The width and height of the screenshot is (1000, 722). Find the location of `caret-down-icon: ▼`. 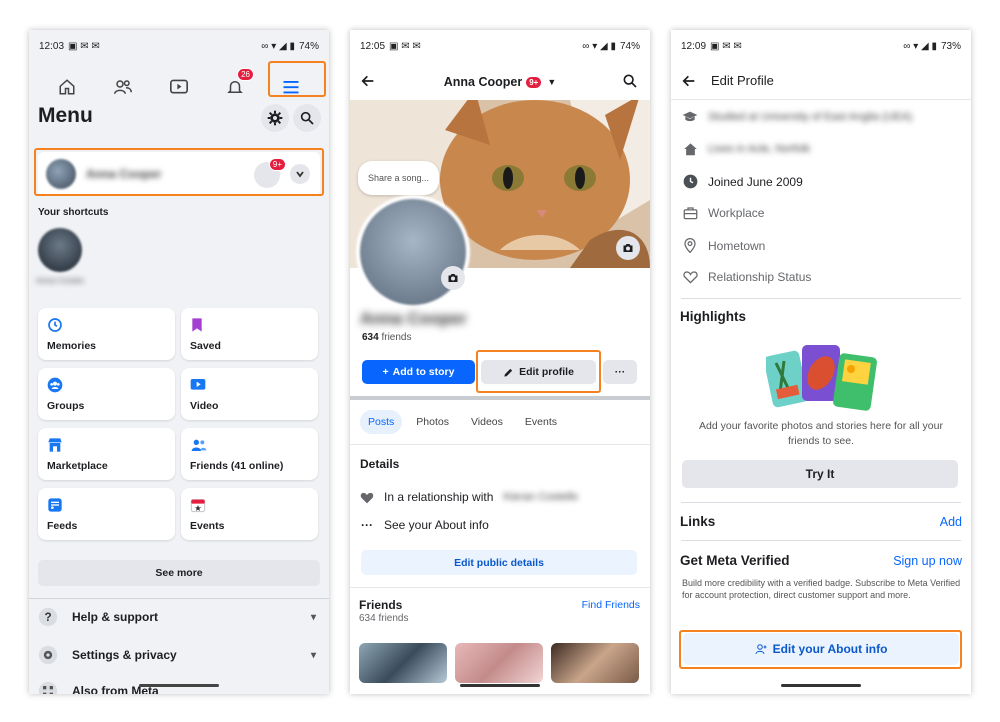

caret-down-icon: ▼ is located at coordinates (551, 82).